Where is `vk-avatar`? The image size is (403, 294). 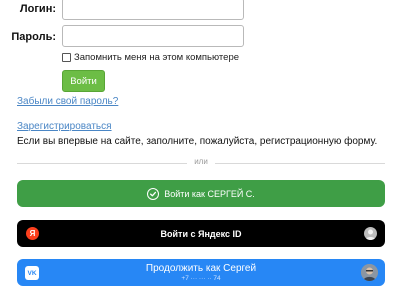 vk-avatar is located at coordinates (369, 272).